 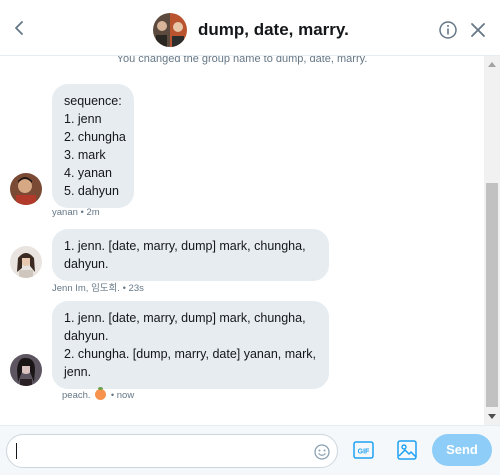 I want to click on message-composer, so click(x=250, y=450).